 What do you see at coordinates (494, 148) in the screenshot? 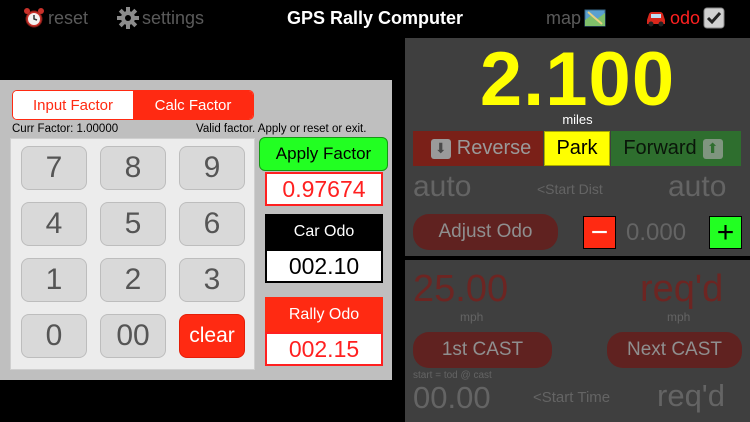
I see `reverse-label: Reverse` at bounding box center [494, 148].